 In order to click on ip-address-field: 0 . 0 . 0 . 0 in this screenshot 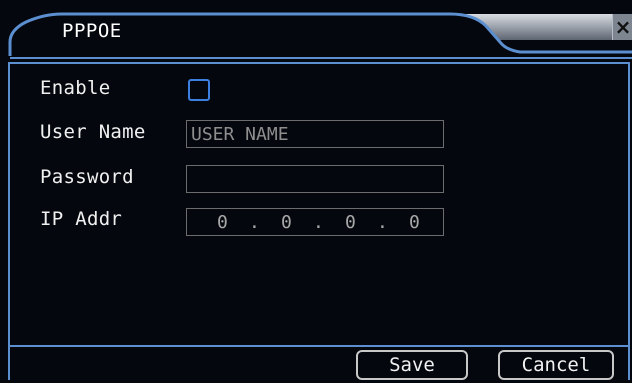, I will do `click(315, 222)`.